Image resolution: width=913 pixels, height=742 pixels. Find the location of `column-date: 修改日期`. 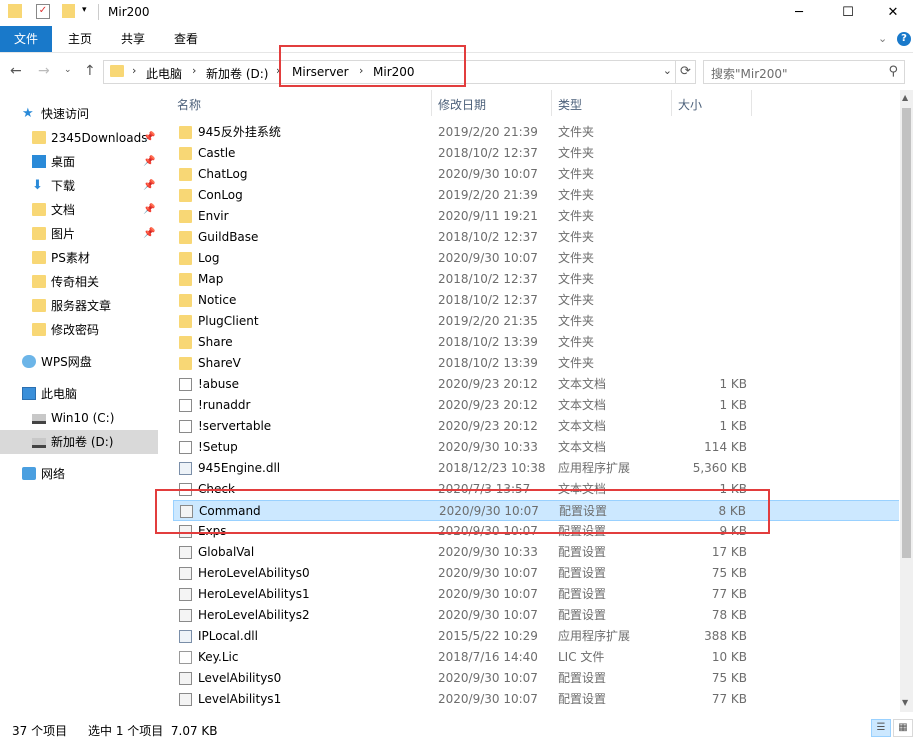

column-date: 修改日期 is located at coordinates (462, 104).